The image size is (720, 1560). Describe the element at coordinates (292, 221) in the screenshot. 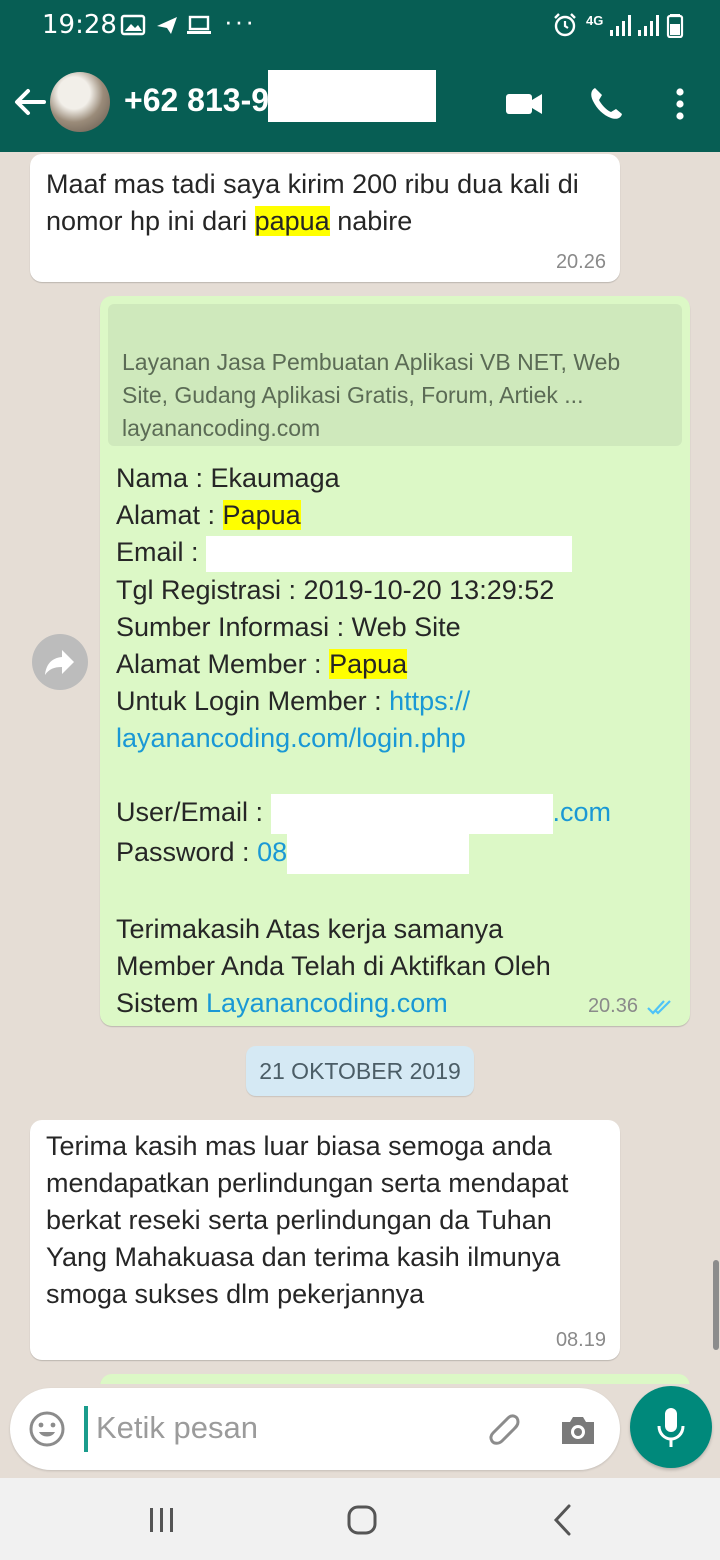

I see `highlighted-word: papua` at that location.